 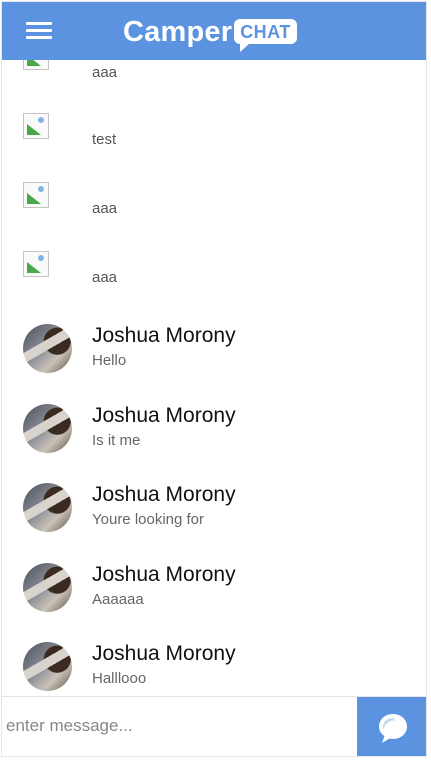 I want to click on message-text: test, so click(x=104, y=139).